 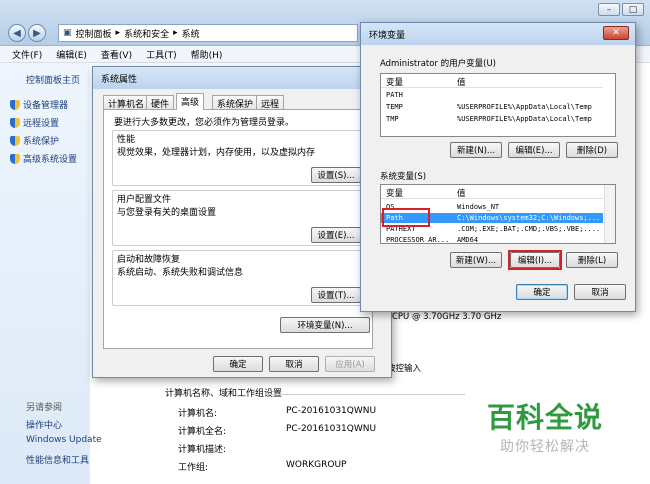 What do you see at coordinates (224, 394) in the screenshot?
I see `section-title: 计算机名称、域和工作组设置` at bounding box center [224, 394].